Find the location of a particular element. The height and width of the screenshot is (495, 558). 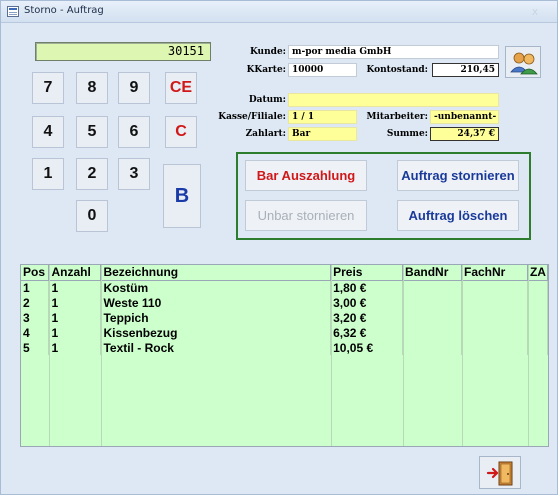

table-row: 3 1 Teppich 3,20 € is located at coordinates (285, 317).